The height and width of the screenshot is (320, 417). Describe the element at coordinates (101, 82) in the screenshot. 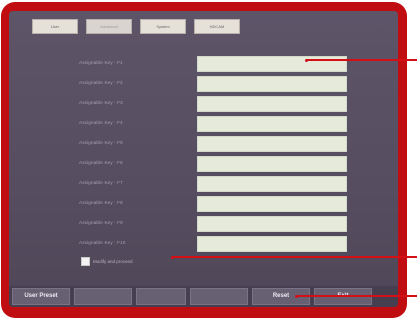

I see `assignable-key-label: Assignable Key : F2` at that location.